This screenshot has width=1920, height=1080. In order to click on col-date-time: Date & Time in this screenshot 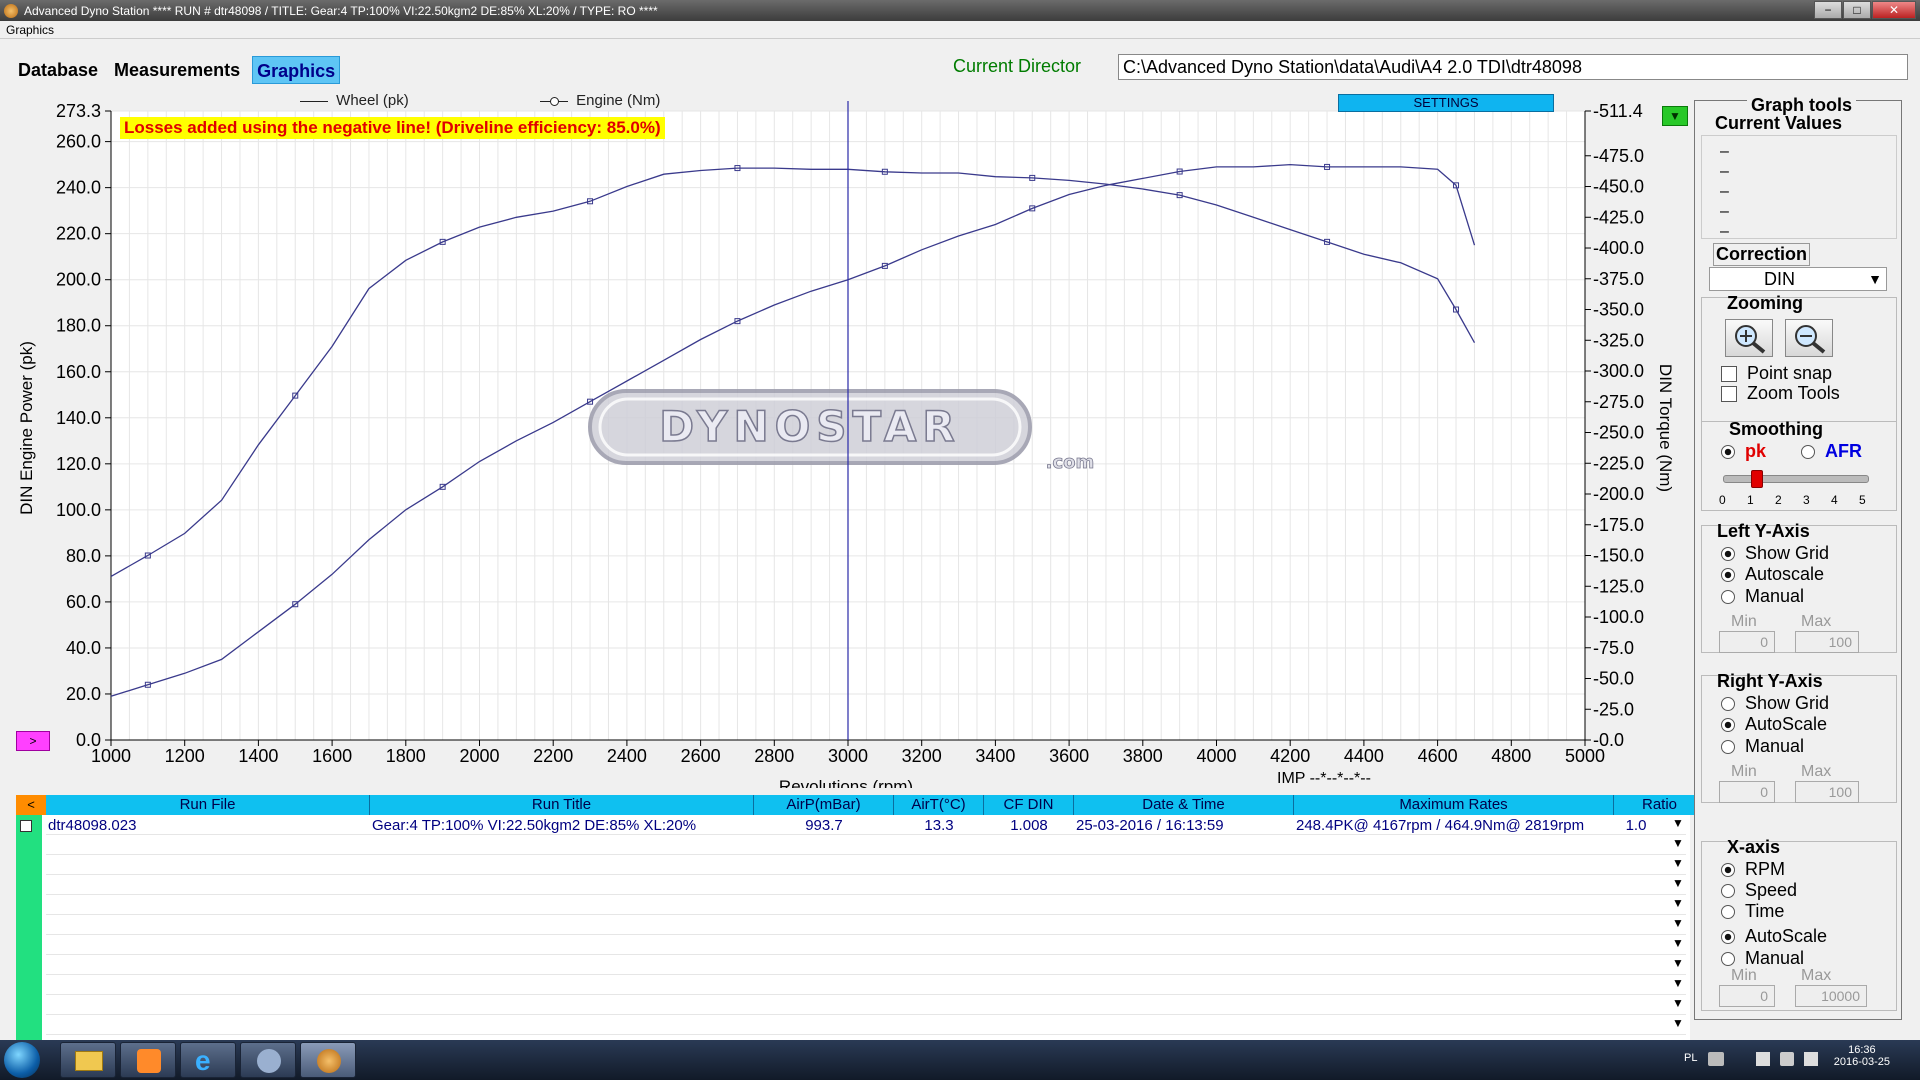, I will do `click(1184, 805)`.